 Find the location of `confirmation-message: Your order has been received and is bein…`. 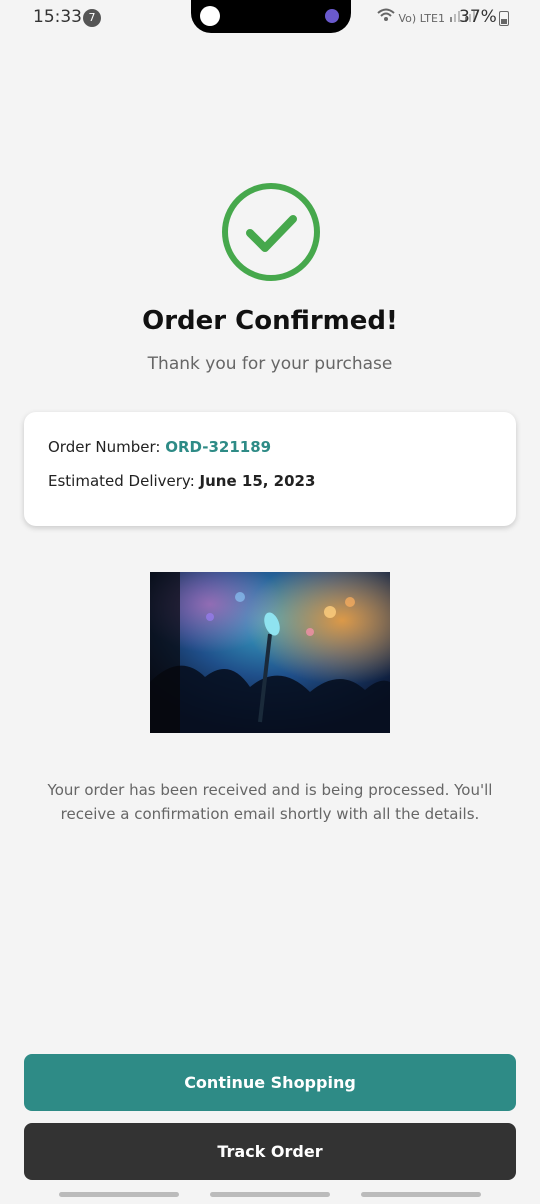

confirmation-message: Your order has been received and is bein… is located at coordinates (270, 802).